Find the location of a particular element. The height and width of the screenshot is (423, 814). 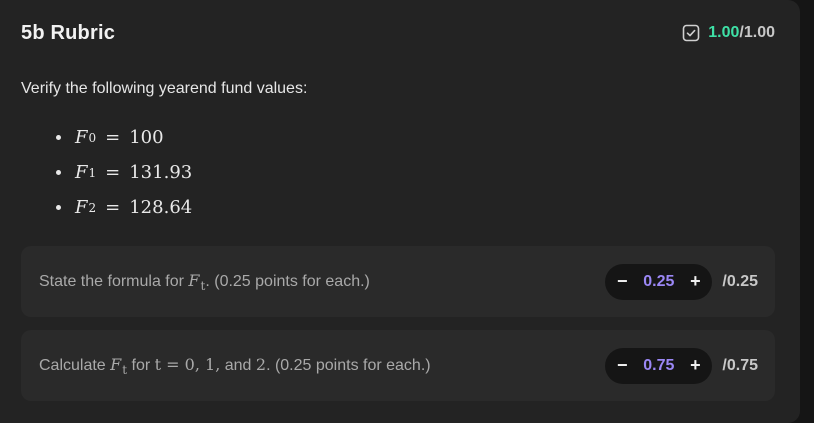

score-controls: − 0.25 + /0.25 is located at coordinates (681, 281).